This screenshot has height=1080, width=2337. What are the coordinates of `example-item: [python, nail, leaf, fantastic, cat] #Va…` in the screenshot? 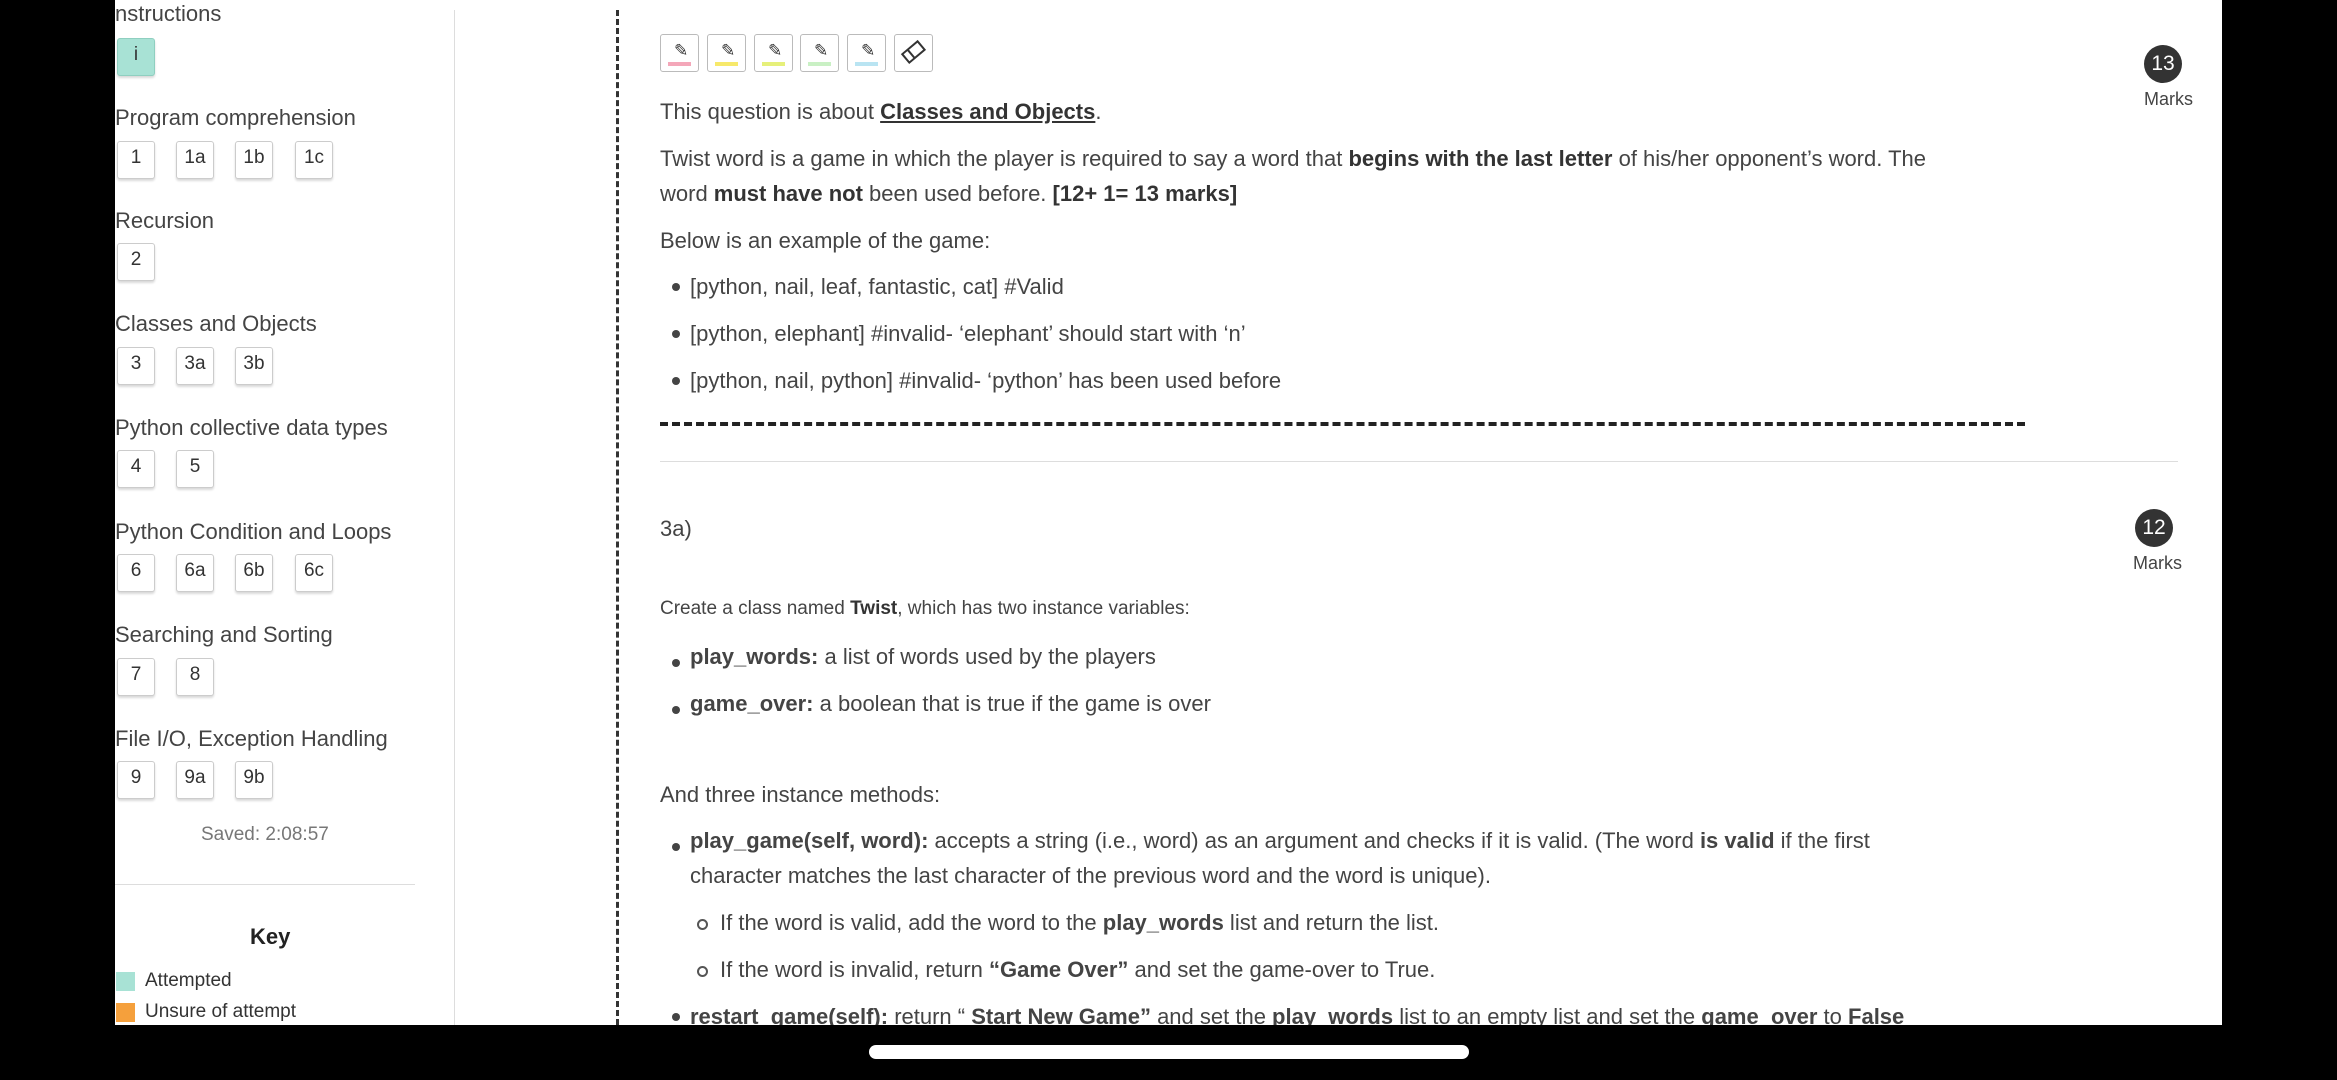 It's located at (877, 286).